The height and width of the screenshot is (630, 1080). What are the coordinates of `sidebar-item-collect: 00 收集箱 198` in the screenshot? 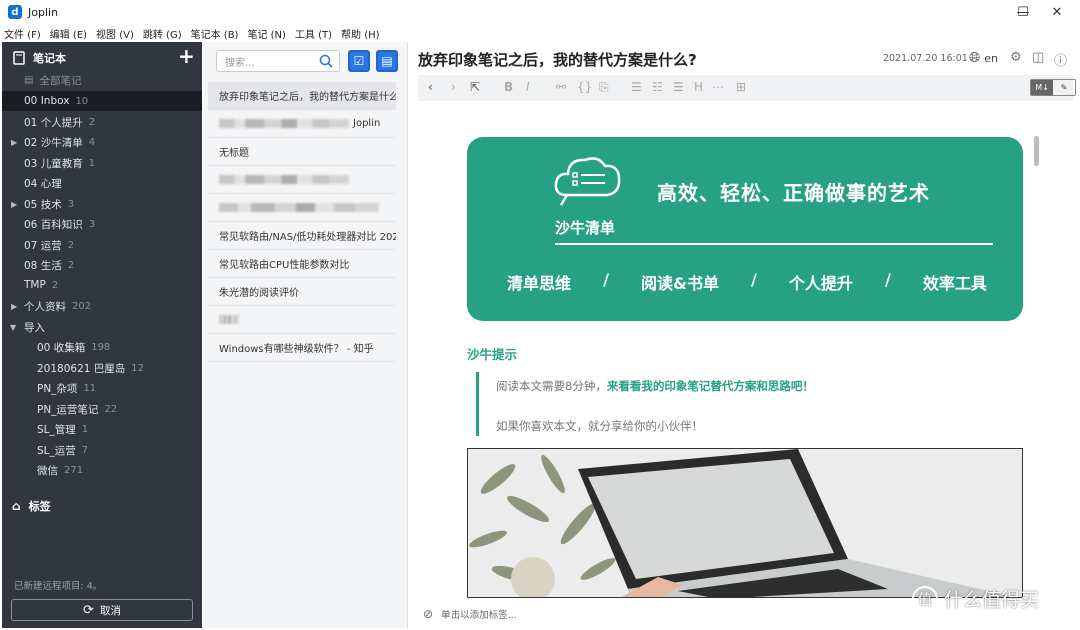 It's located at (102, 347).